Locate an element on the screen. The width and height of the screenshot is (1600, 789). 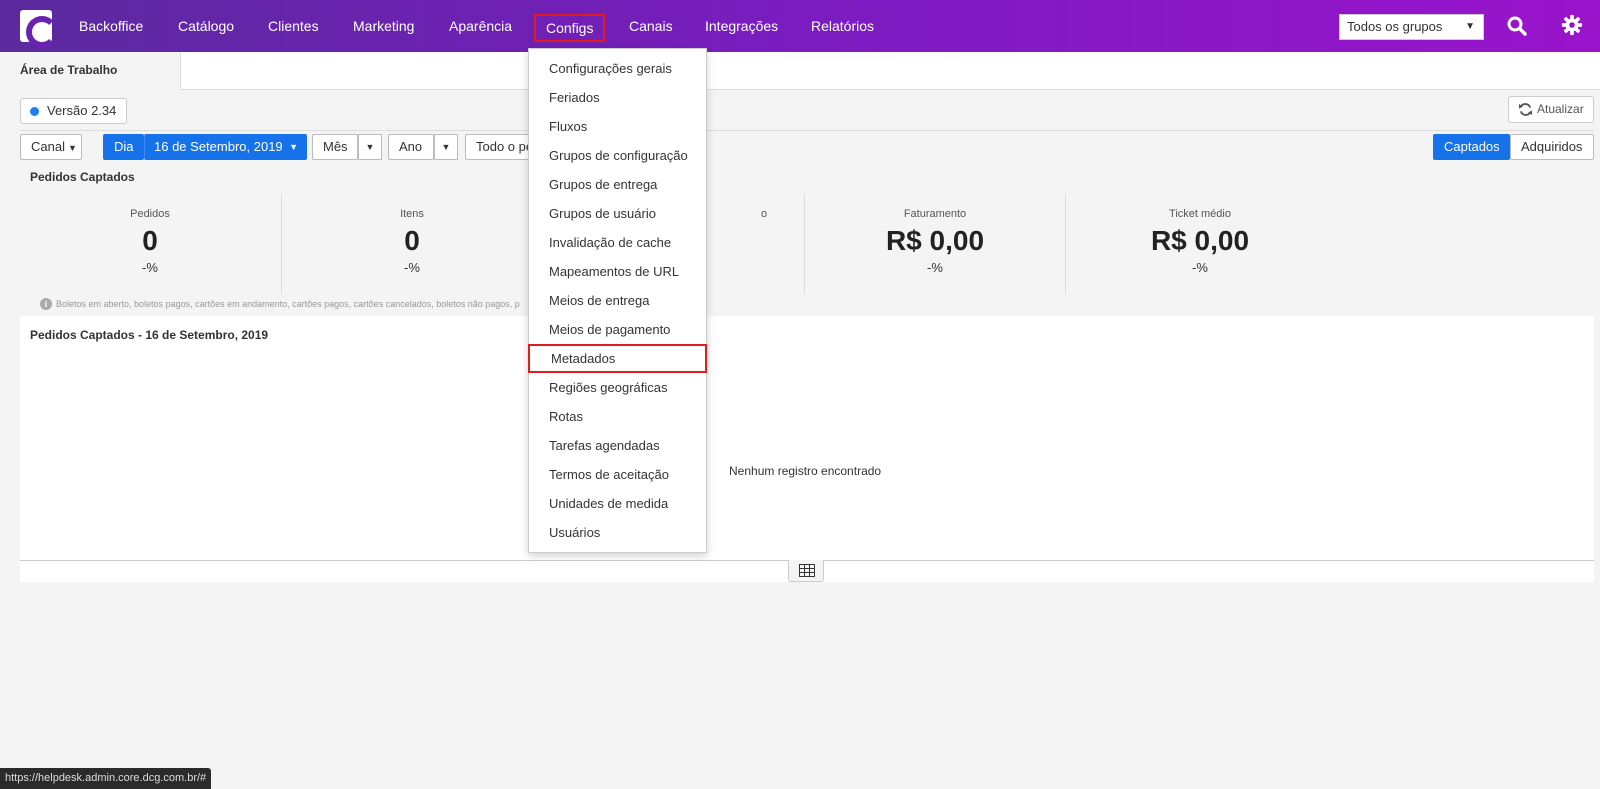
refresh-button: Atualizar is located at coordinates (1551, 109).